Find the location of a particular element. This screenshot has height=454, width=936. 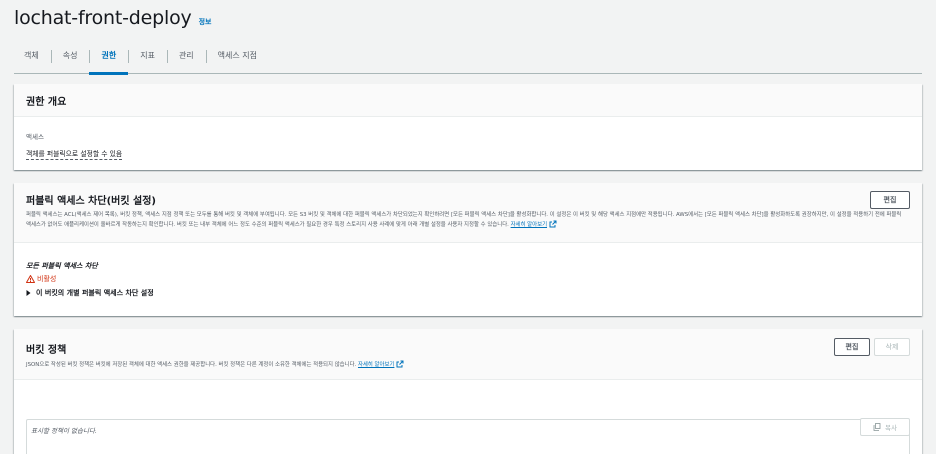

panel-title: 권한 개요 is located at coordinates (46, 102).